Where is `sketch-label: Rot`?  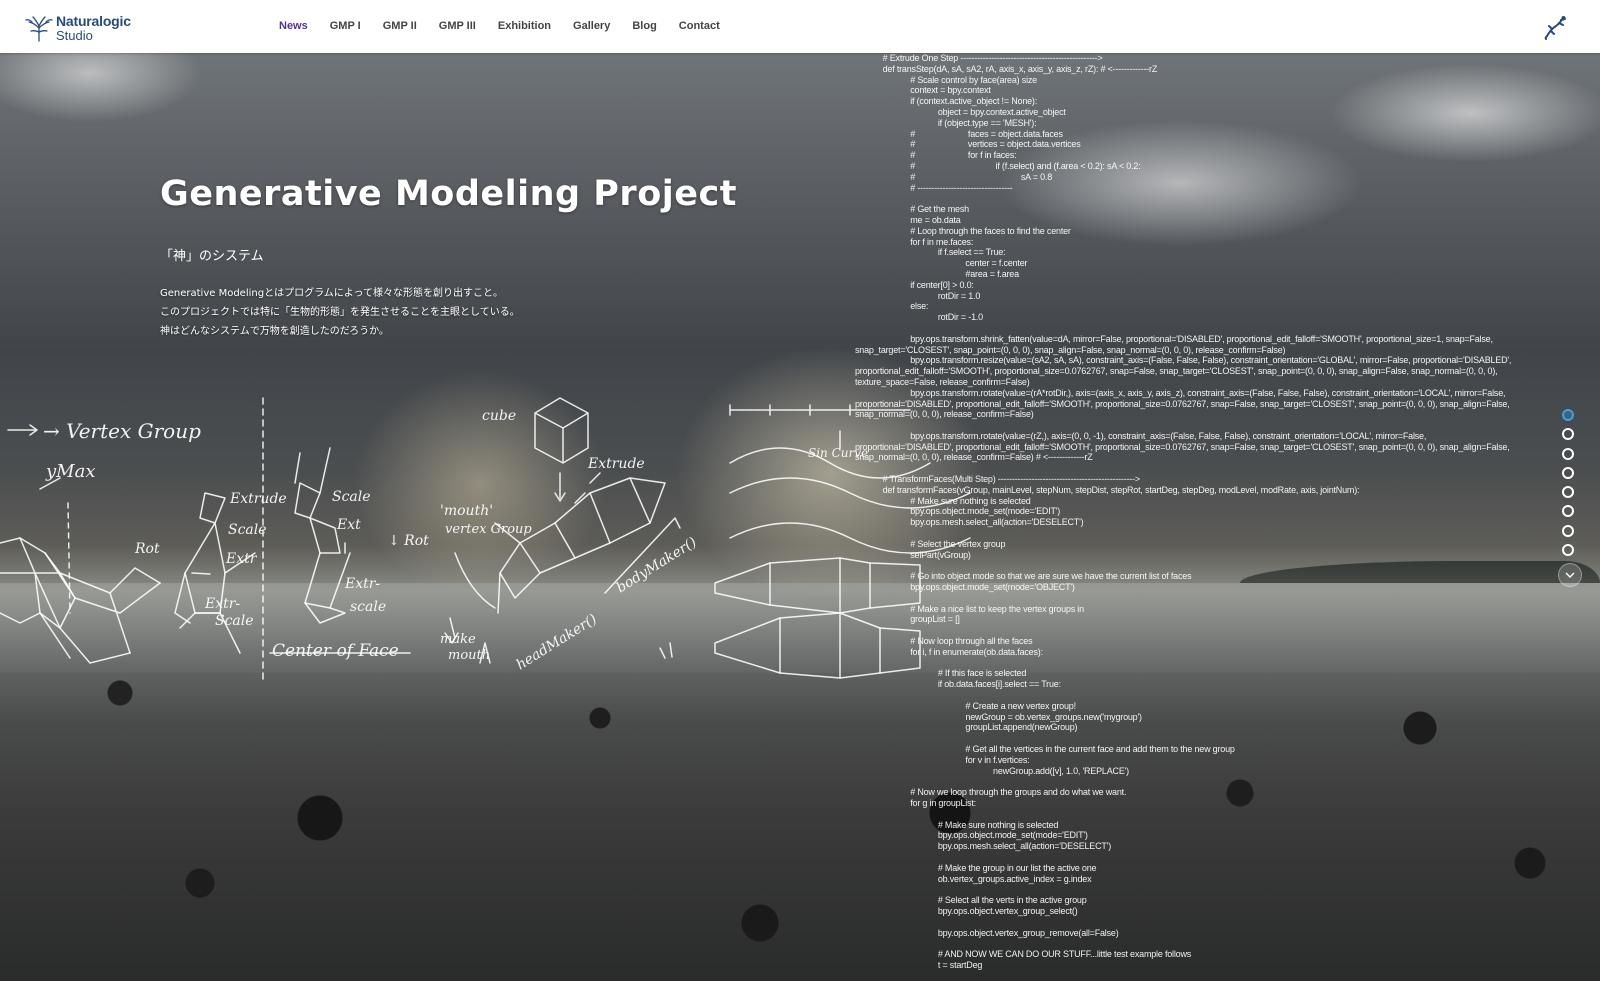 sketch-label: Rot is located at coordinates (147, 549).